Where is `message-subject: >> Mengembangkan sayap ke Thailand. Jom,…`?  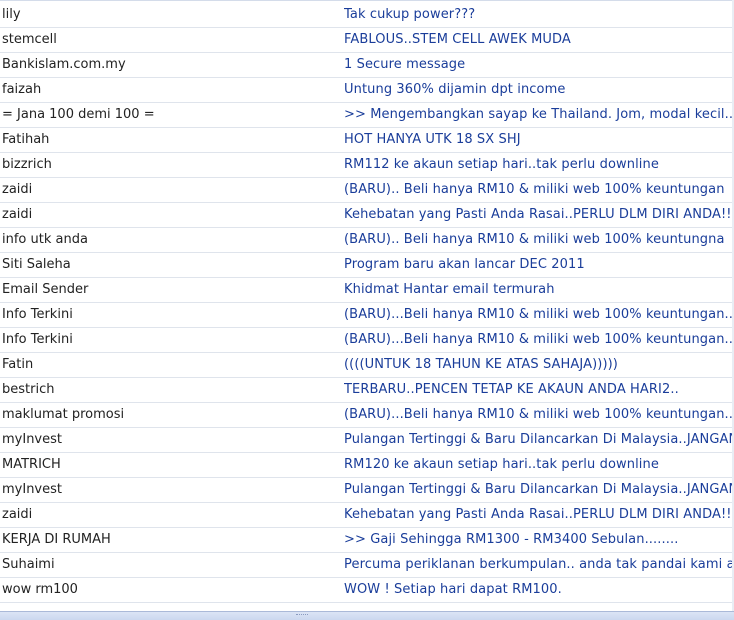
message-subject: >> Mengembangkan sayap ke Thailand. Jom,… is located at coordinates (539, 114).